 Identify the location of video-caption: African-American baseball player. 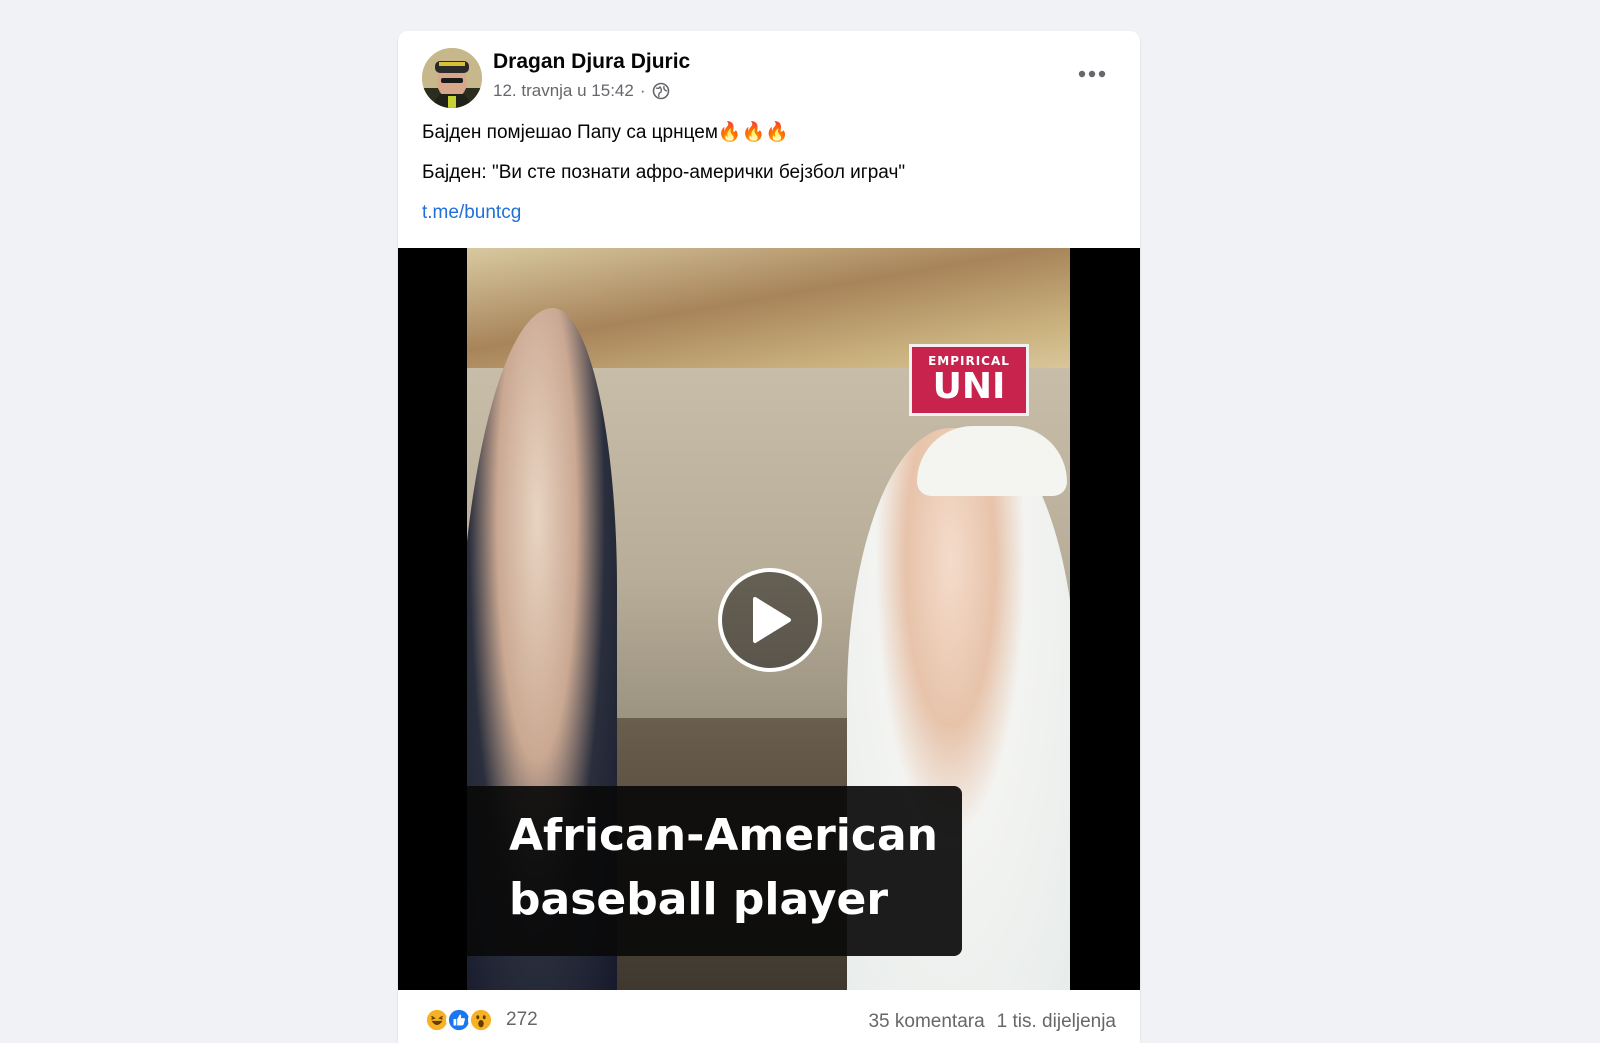
(714, 871).